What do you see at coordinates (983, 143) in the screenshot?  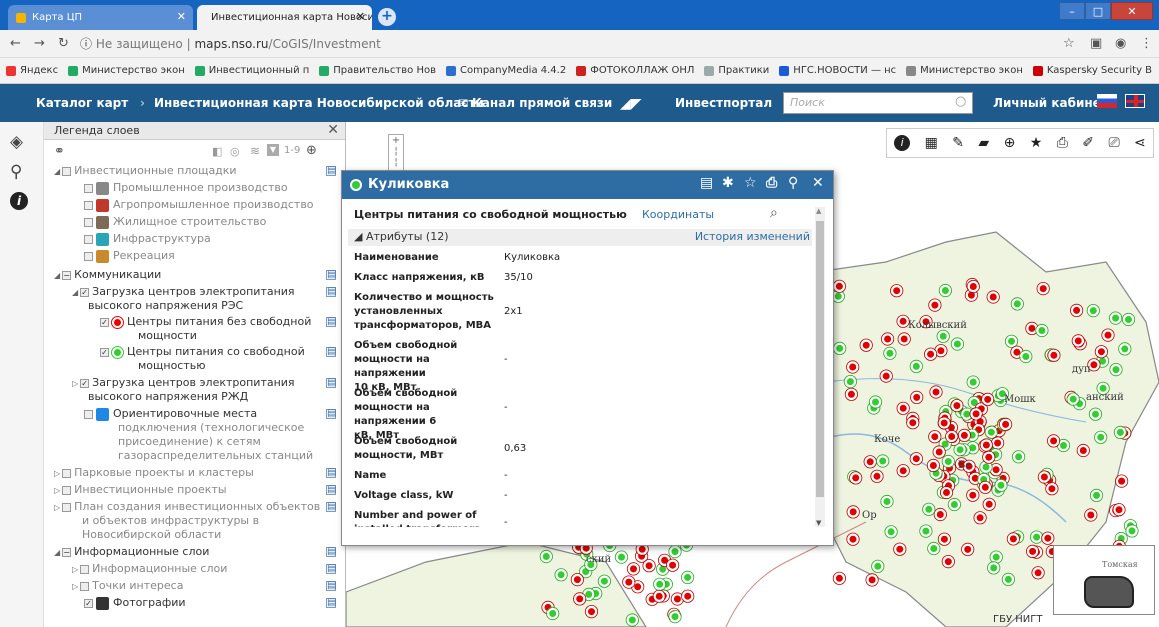 I see `ruler-icon: ▰` at bounding box center [983, 143].